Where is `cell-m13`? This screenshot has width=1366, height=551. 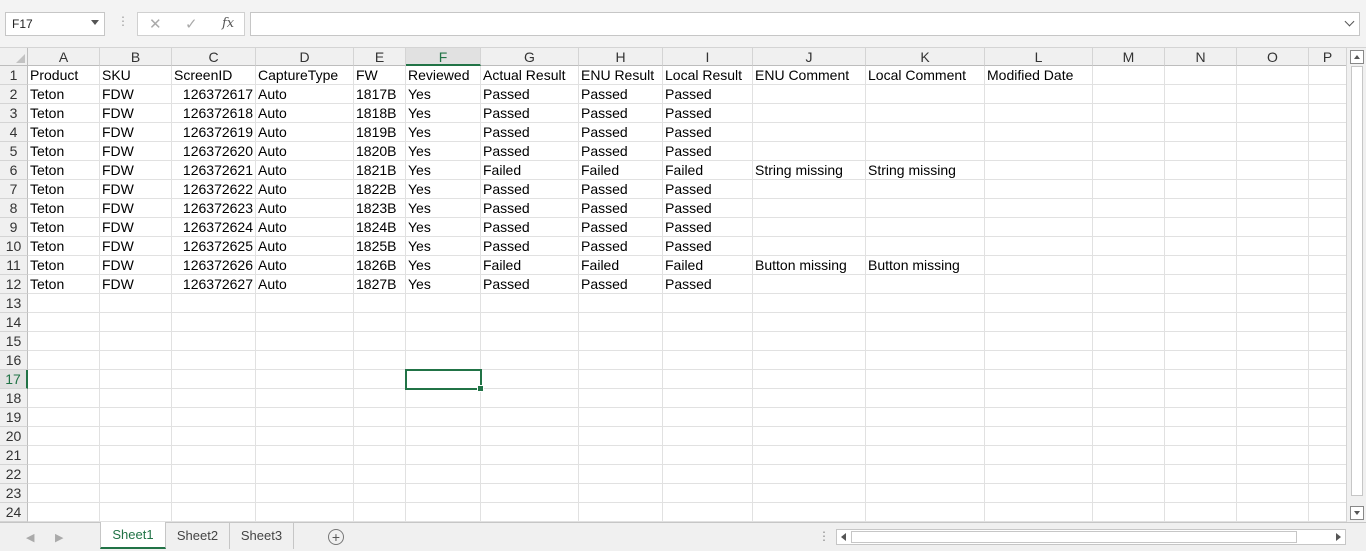 cell-m13 is located at coordinates (1129, 303).